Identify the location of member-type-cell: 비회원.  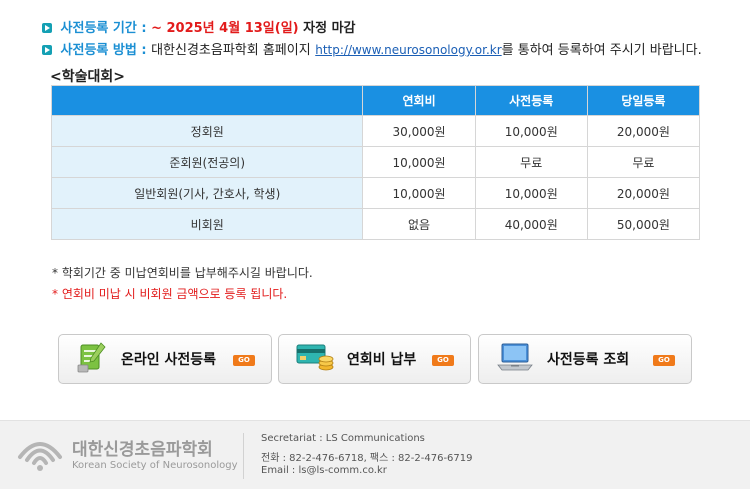
(207, 224).